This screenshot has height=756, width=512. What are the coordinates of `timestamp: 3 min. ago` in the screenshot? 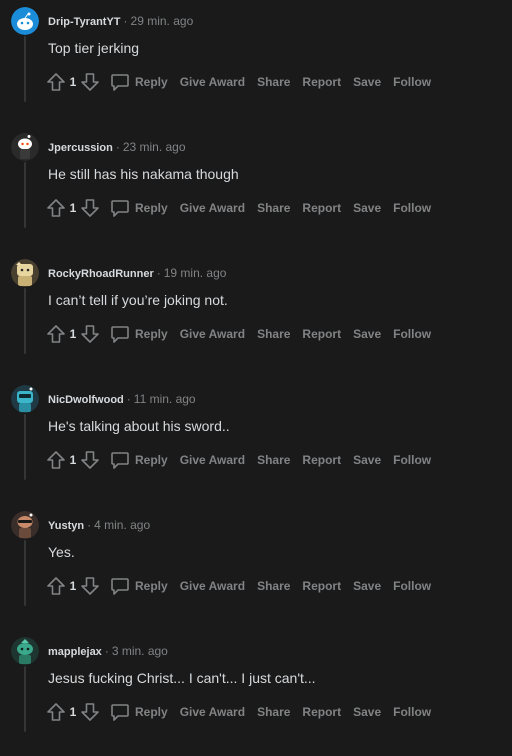 It's located at (140, 651).